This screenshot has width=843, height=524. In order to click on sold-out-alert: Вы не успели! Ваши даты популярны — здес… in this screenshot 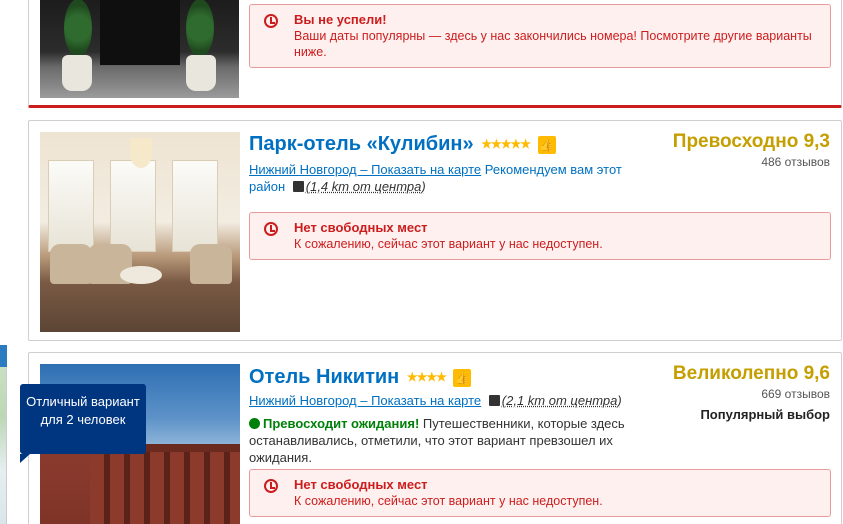, I will do `click(540, 36)`.